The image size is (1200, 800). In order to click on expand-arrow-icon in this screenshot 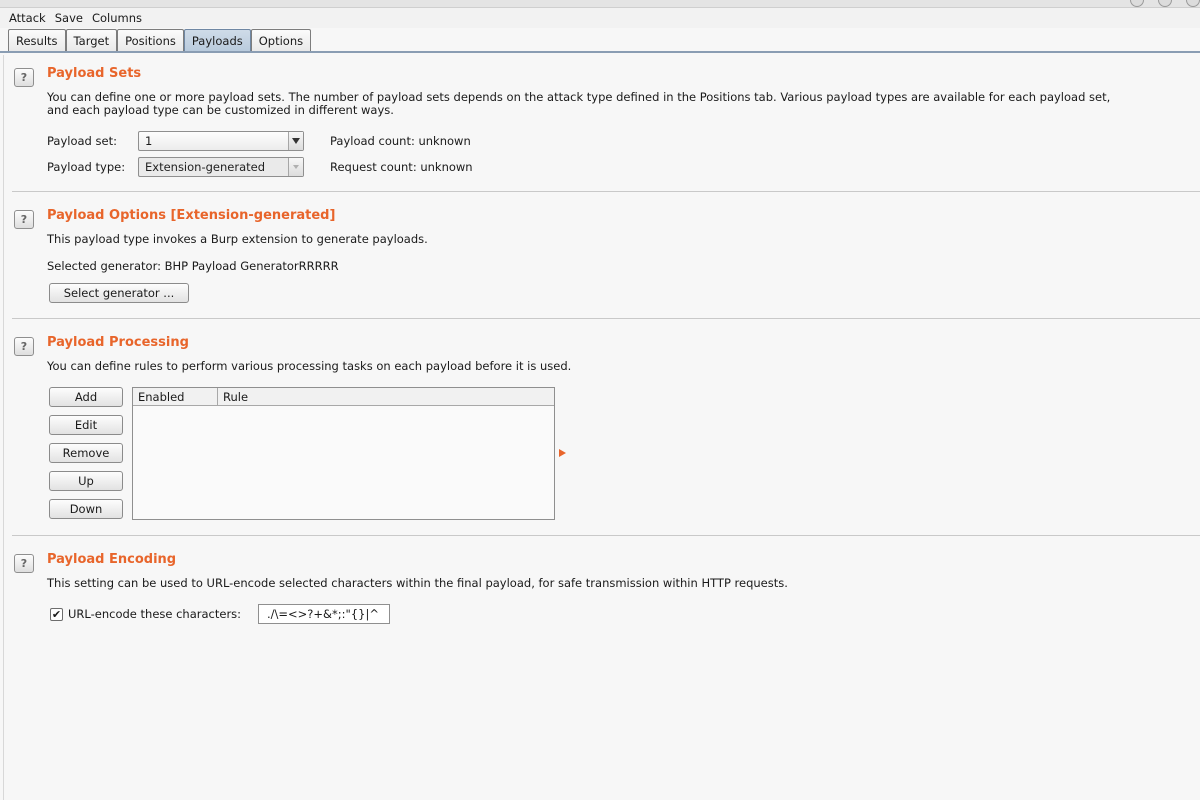, I will do `click(562, 453)`.